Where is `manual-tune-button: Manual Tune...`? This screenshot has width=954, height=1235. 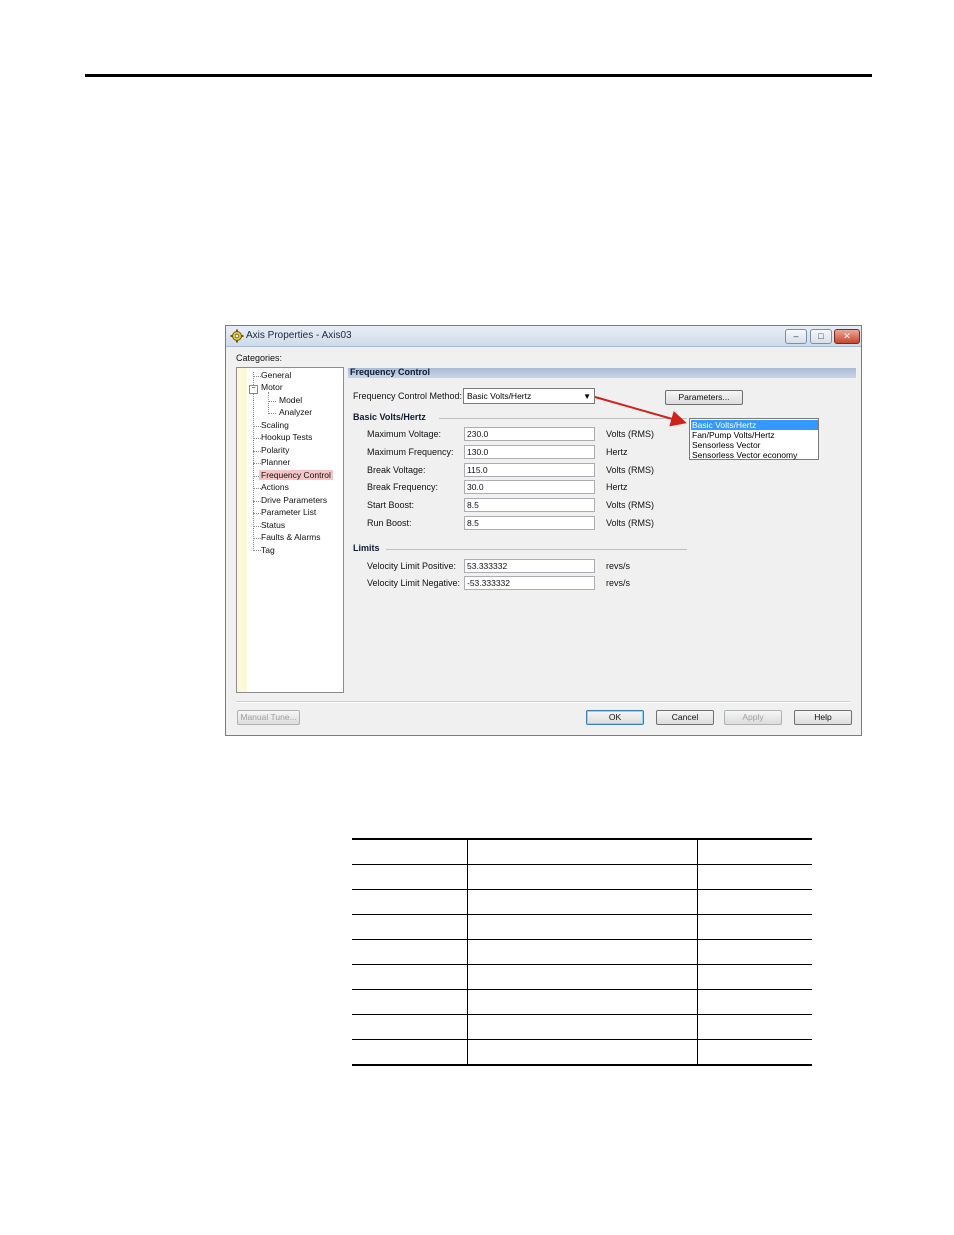
manual-tune-button: Manual Tune... is located at coordinates (268, 717).